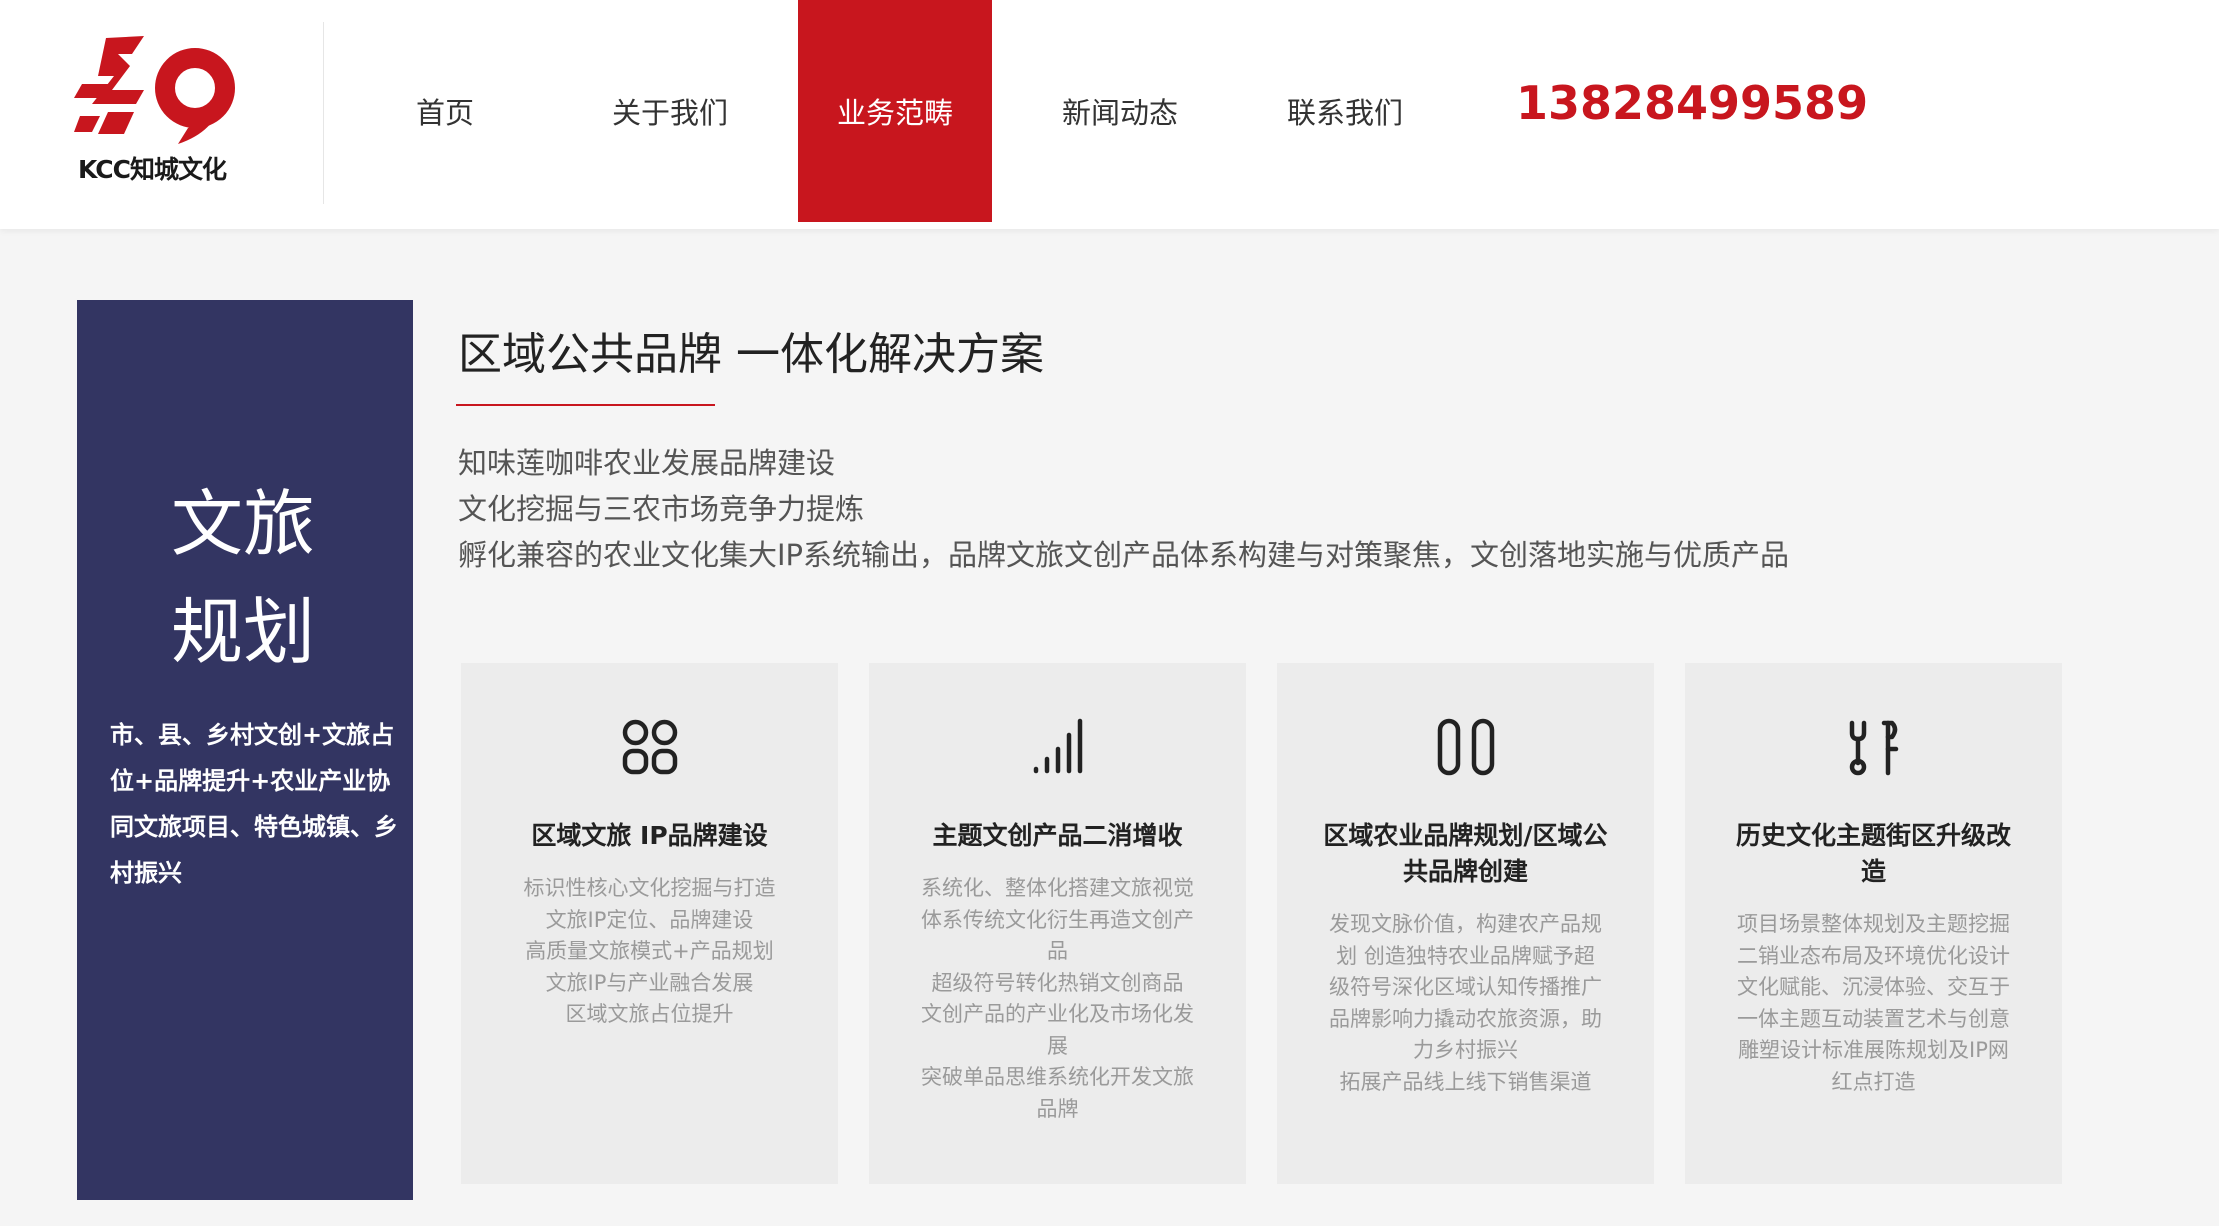  Describe the element at coordinates (1873, 853) in the screenshot. I see `card-title: 历史文化主题街区升级改造` at that location.